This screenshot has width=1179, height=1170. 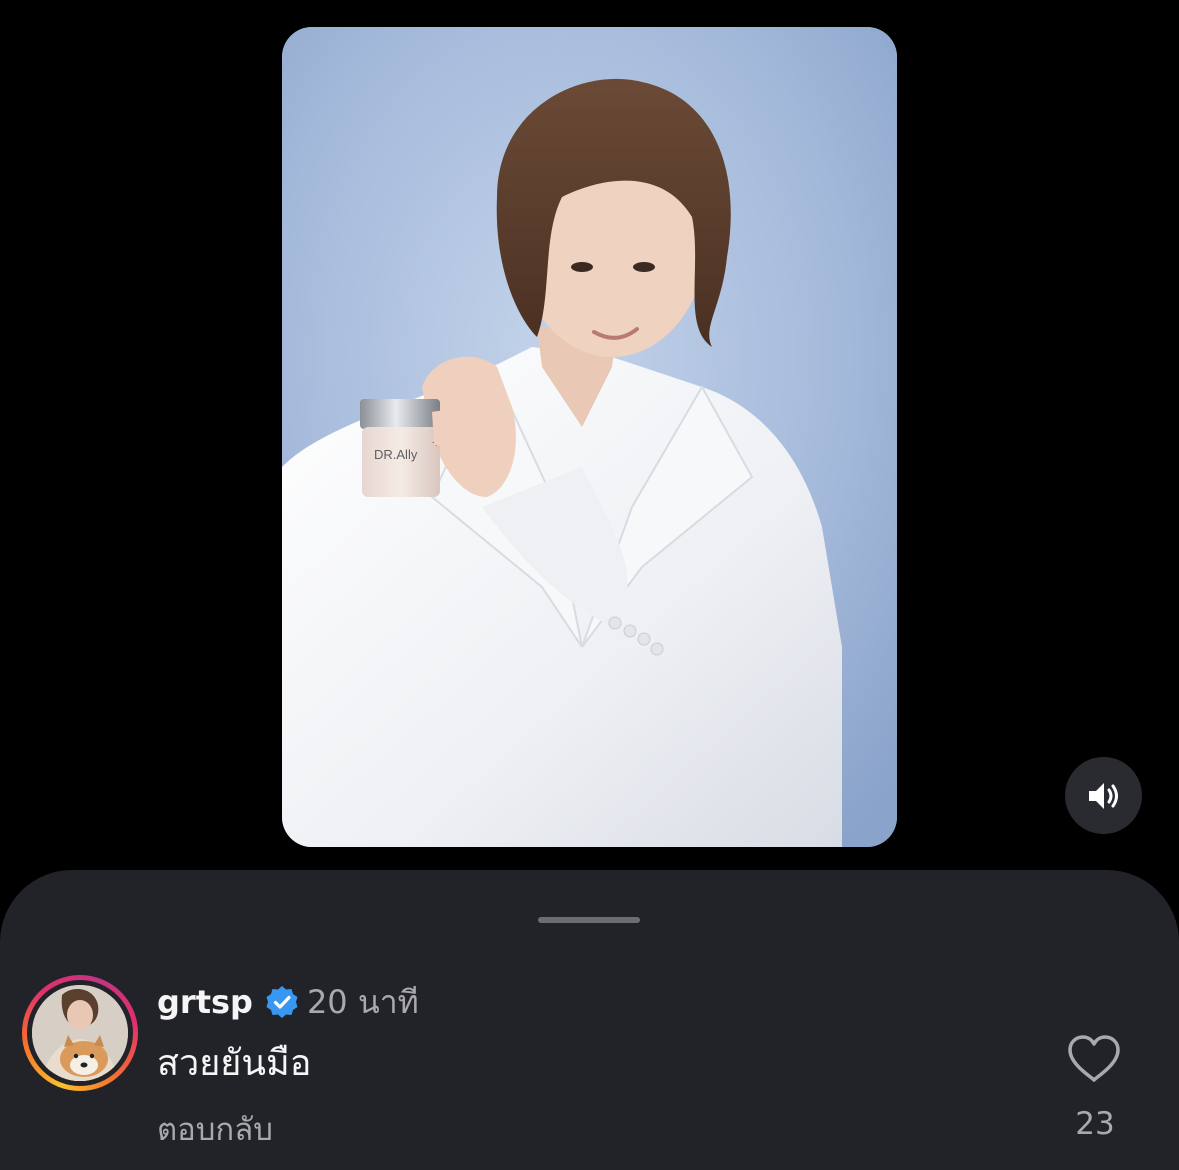 I want to click on comment-header: grtsp 20 นาที, so click(x=288, y=1002).